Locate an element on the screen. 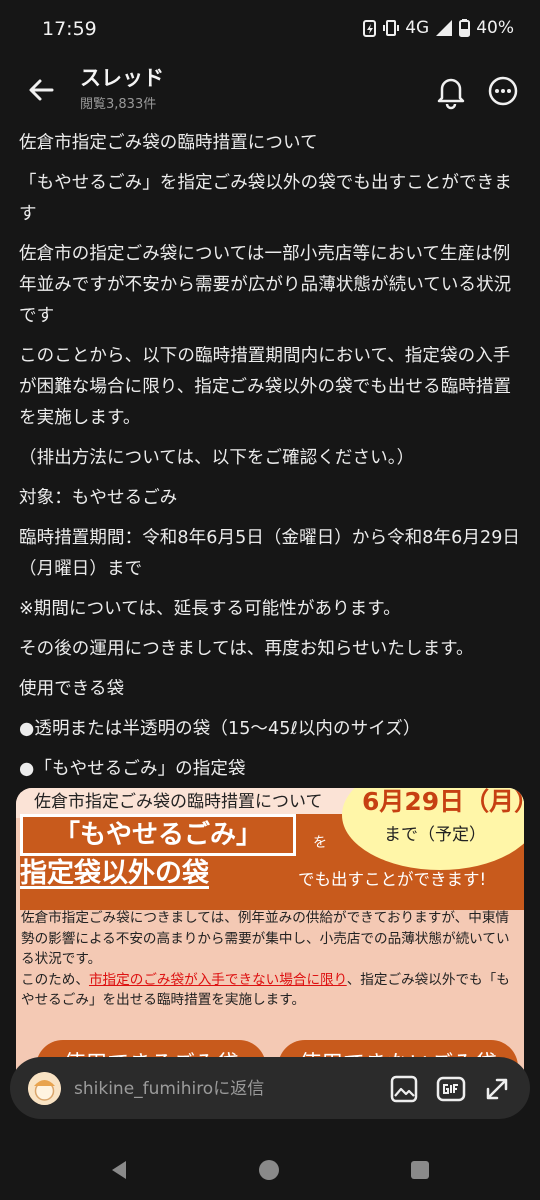  back-button is located at coordinates (42, 90).